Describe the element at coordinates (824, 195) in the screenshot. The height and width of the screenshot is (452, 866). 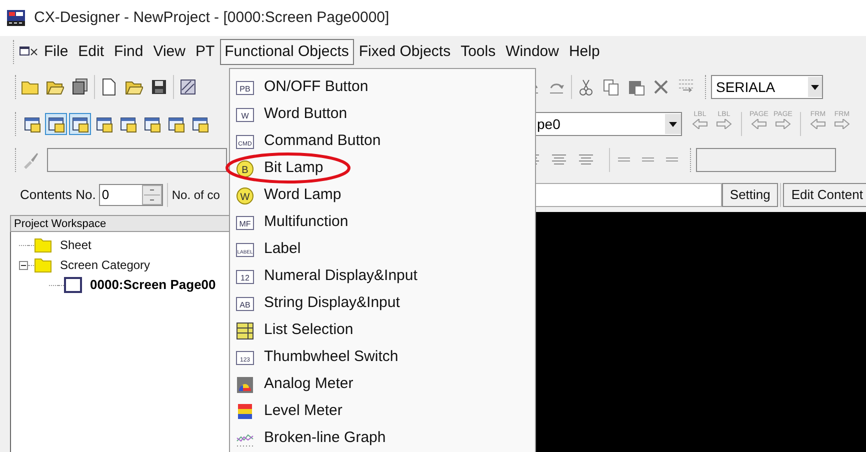
I see `edit-content-button: Edit Content` at that location.